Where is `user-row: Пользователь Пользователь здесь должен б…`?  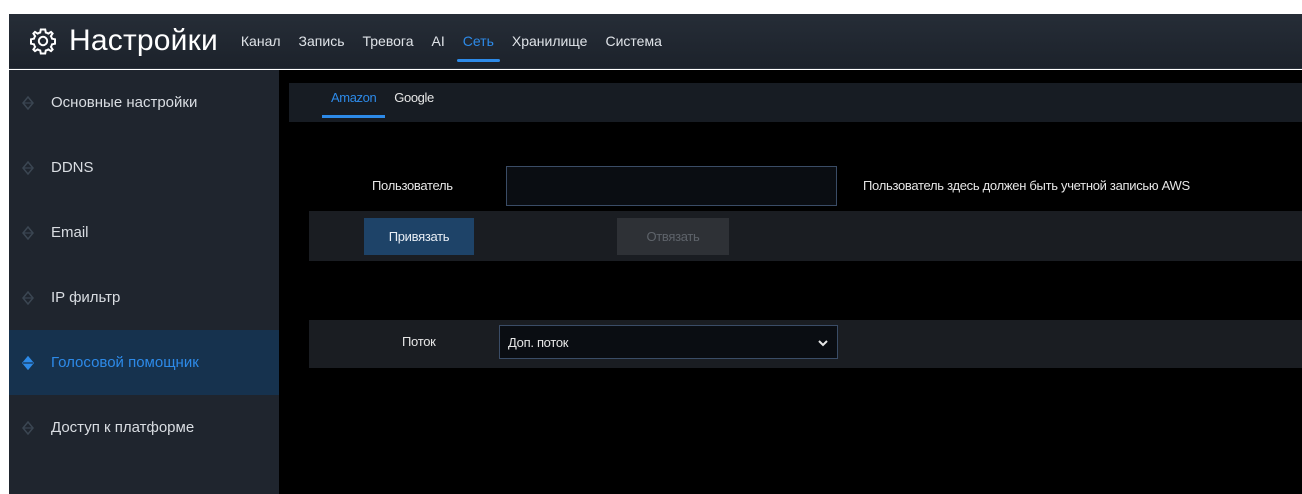
user-row: Пользователь Пользователь здесь должен б… is located at coordinates (790, 186).